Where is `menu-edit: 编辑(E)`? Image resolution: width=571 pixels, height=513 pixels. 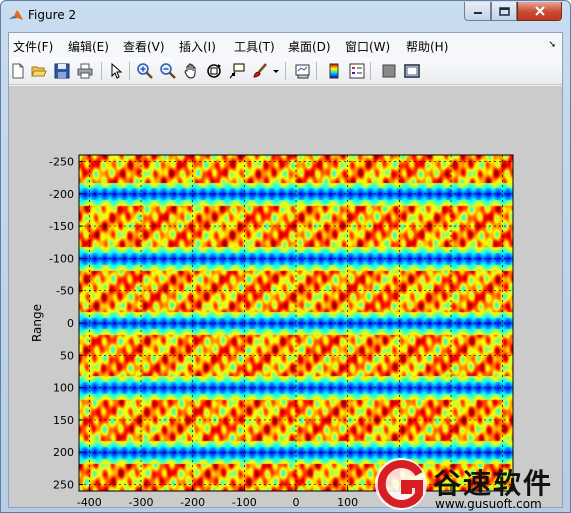 menu-edit: 编辑(E) is located at coordinates (88, 46).